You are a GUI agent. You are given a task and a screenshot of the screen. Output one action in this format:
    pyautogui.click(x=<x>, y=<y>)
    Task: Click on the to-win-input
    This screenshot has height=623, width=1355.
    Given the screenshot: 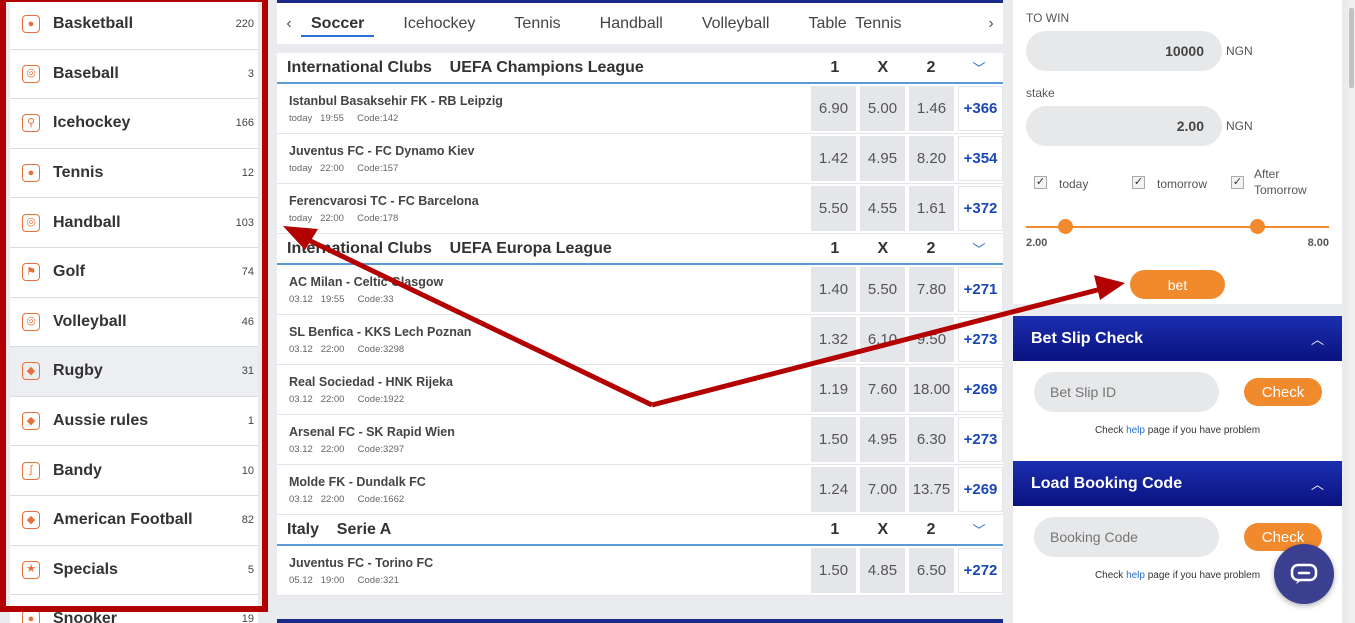 What is the action you would take?
    pyautogui.click(x=1124, y=51)
    